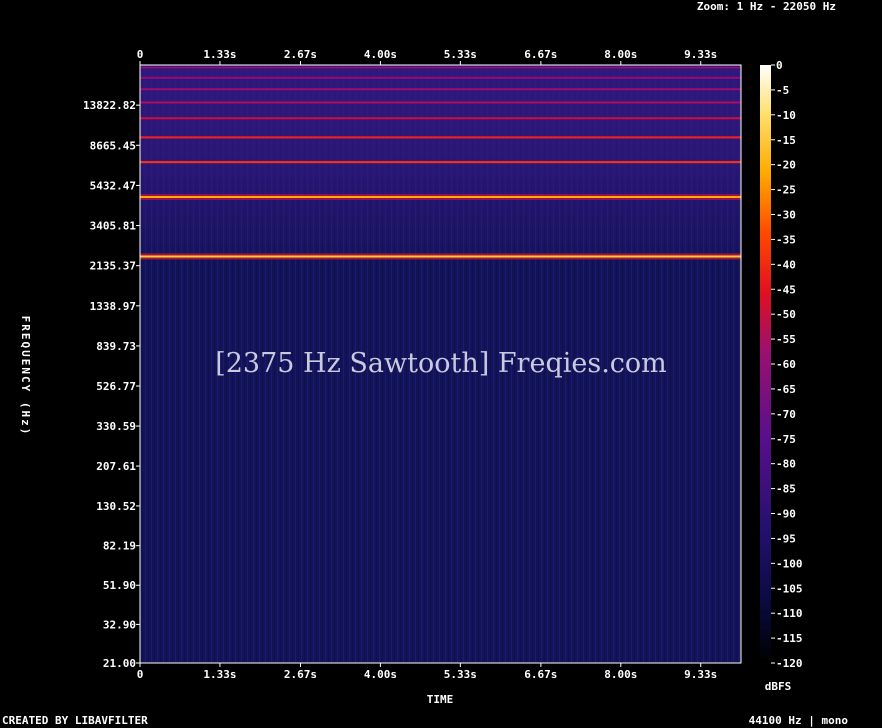 The image size is (882, 728). I want to click on y-axis-title: FREQUENCY (Hz), so click(25, 376).